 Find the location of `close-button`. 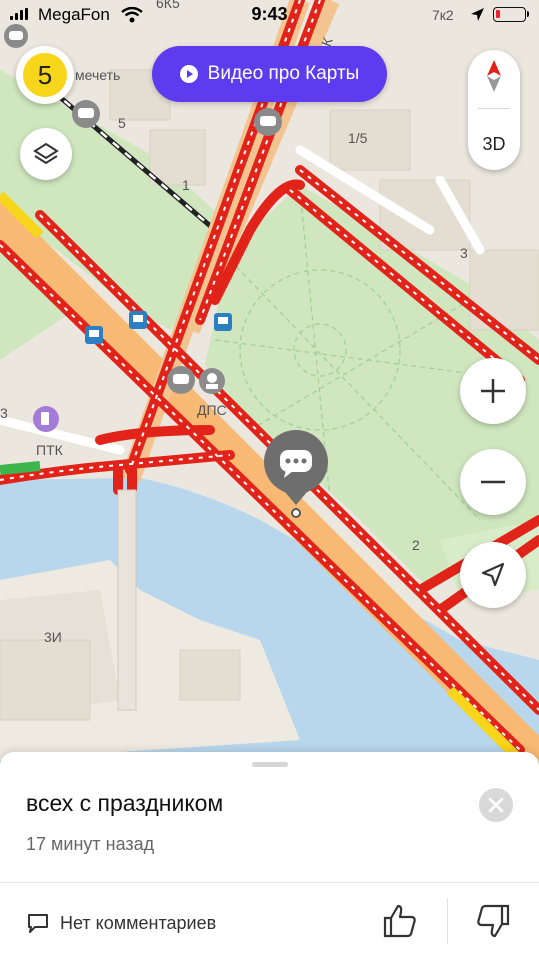

close-button is located at coordinates (496, 805).